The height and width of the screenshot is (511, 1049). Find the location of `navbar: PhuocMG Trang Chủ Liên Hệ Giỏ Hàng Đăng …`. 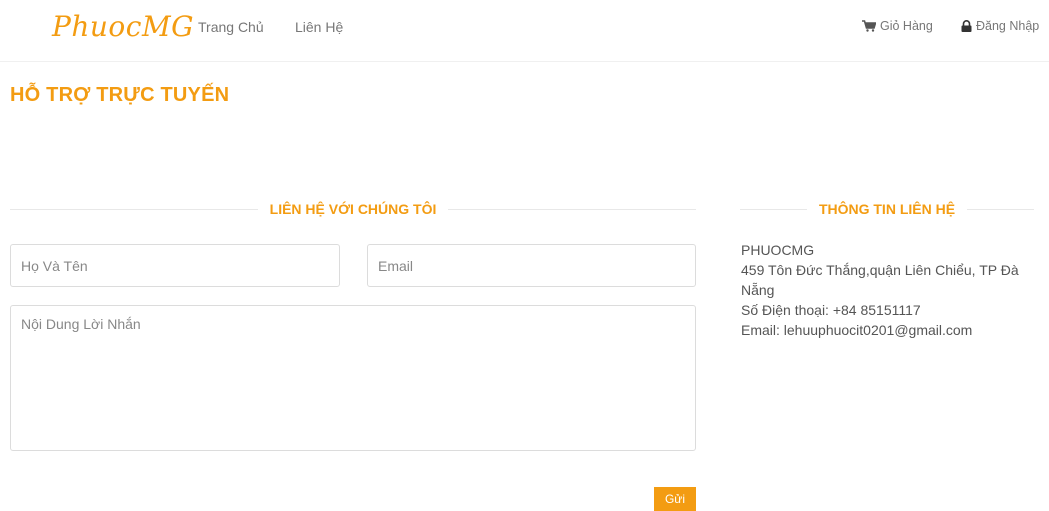

navbar: PhuocMG Trang Chủ Liên Hệ Giỏ Hàng Đăng … is located at coordinates (524, 31).